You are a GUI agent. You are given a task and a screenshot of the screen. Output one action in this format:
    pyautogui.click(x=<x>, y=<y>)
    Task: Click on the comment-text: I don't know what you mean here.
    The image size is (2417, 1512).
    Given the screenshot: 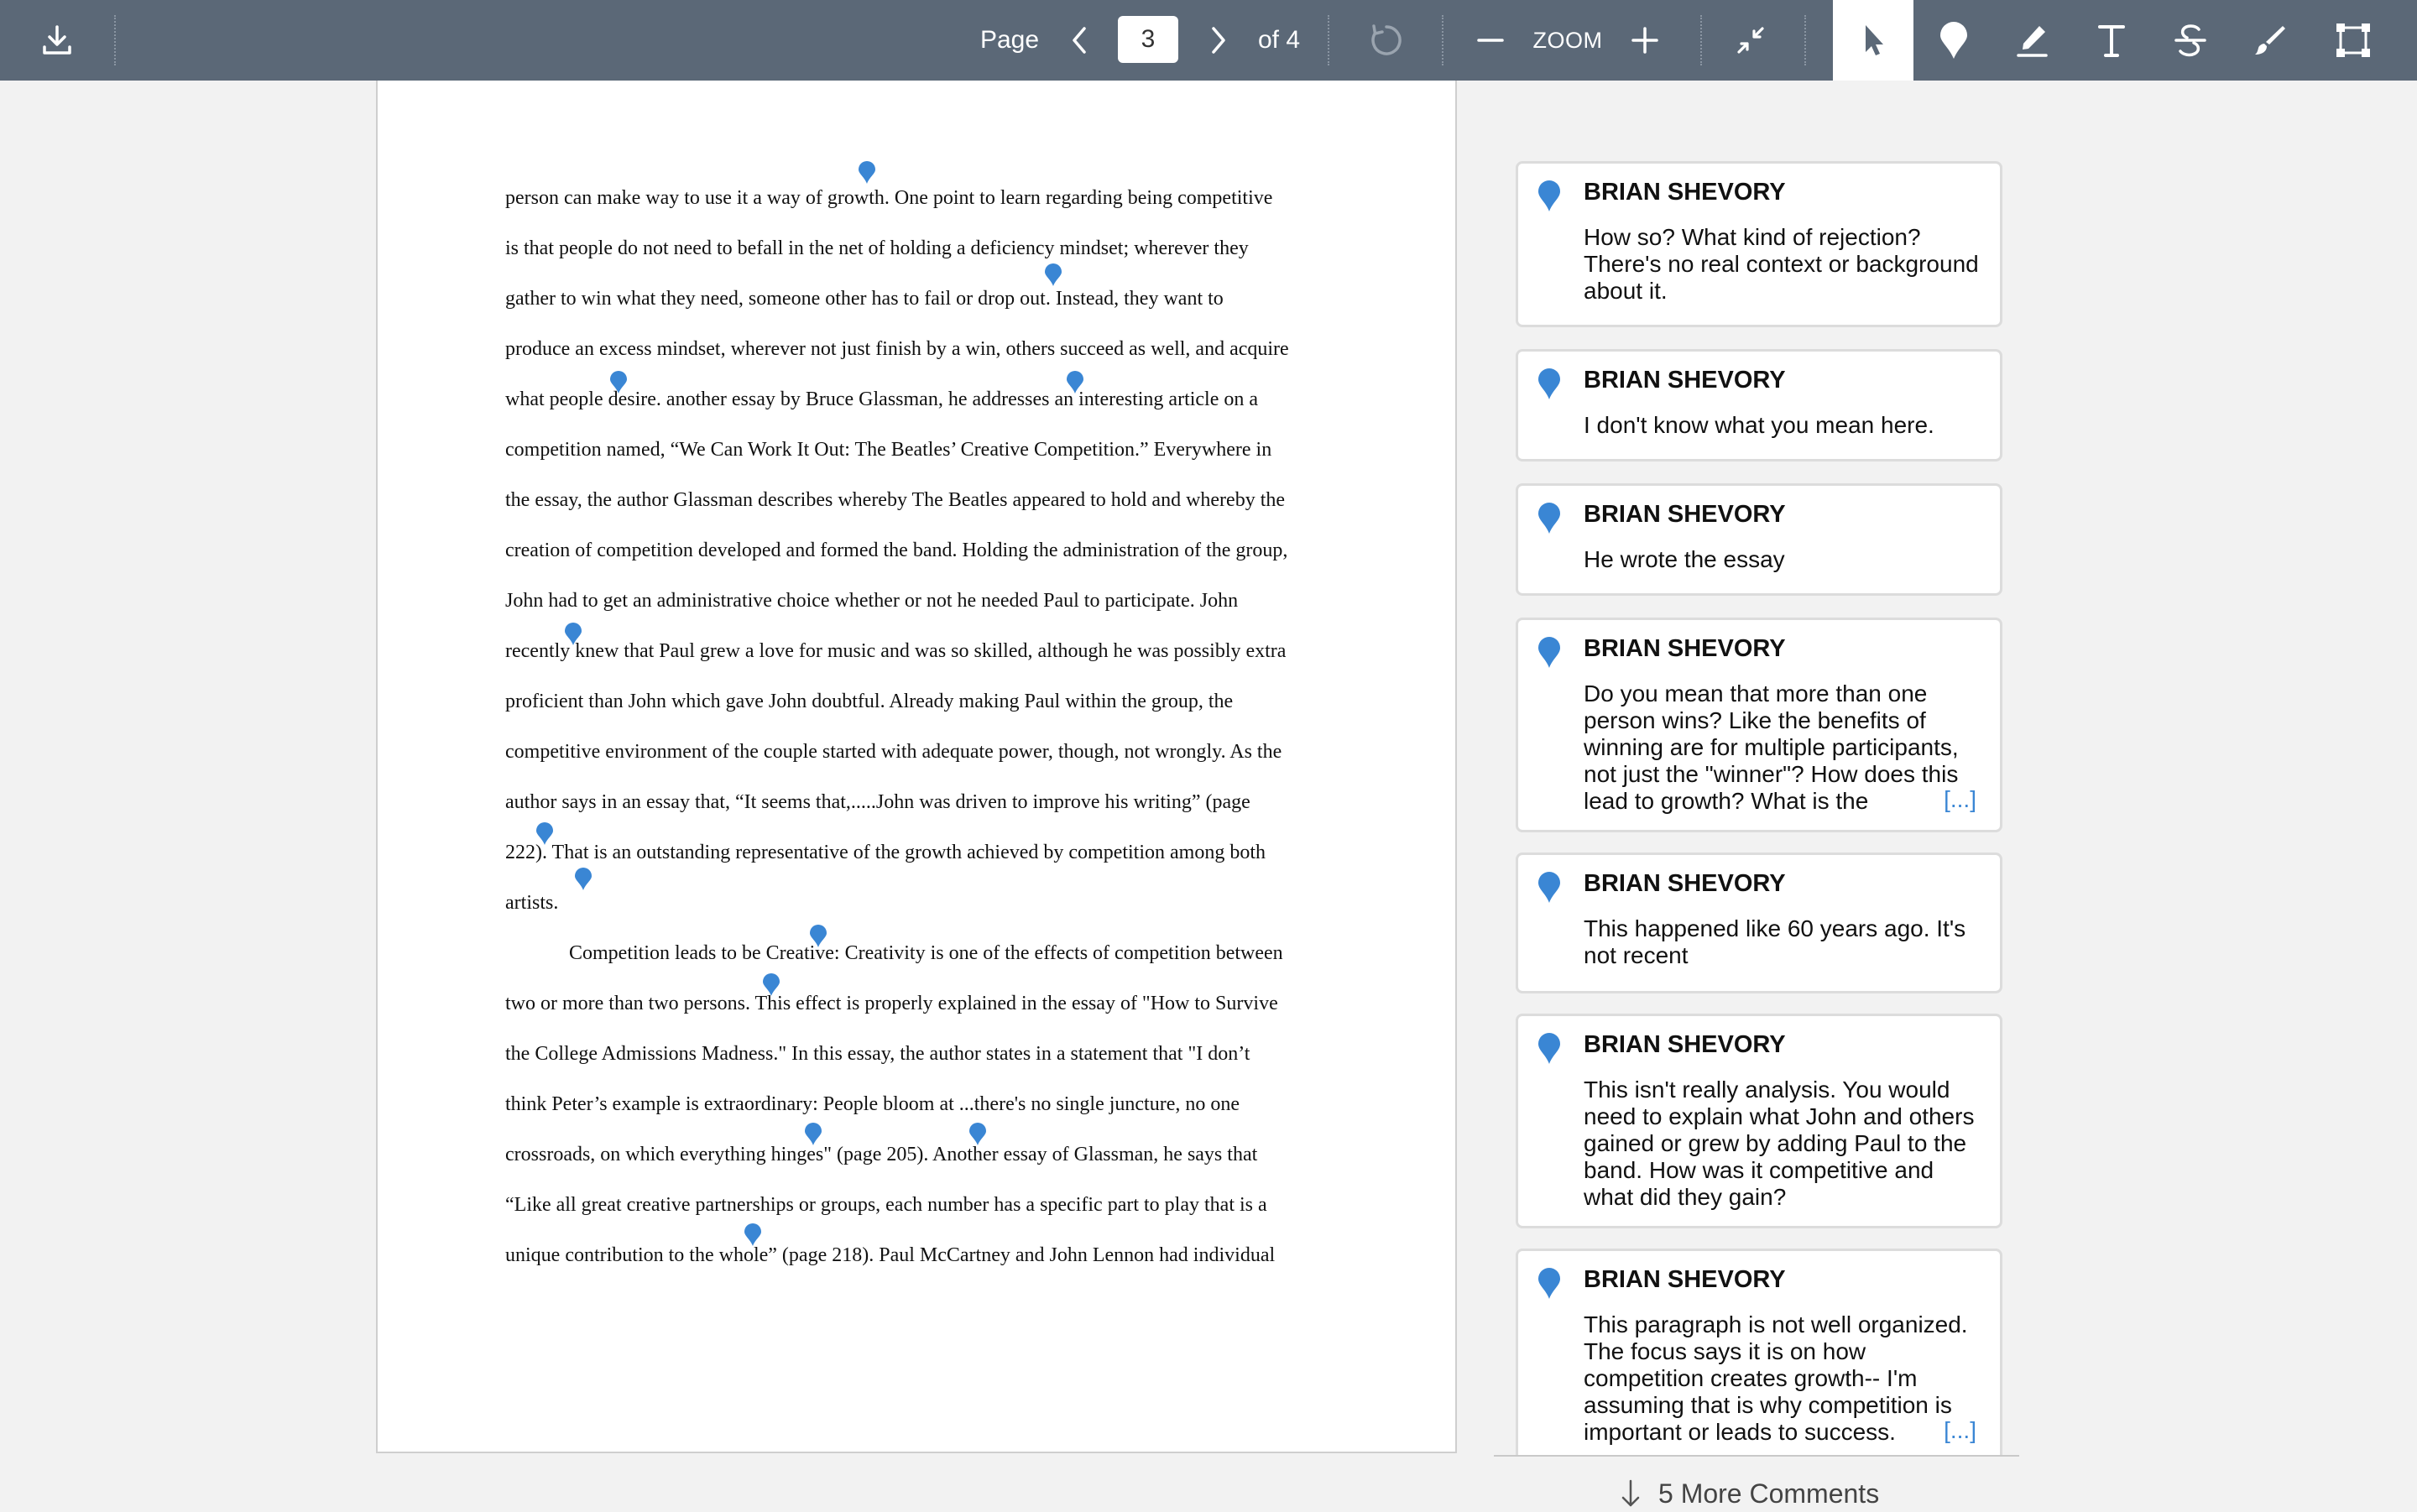 What is the action you would take?
    pyautogui.click(x=1759, y=425)
    